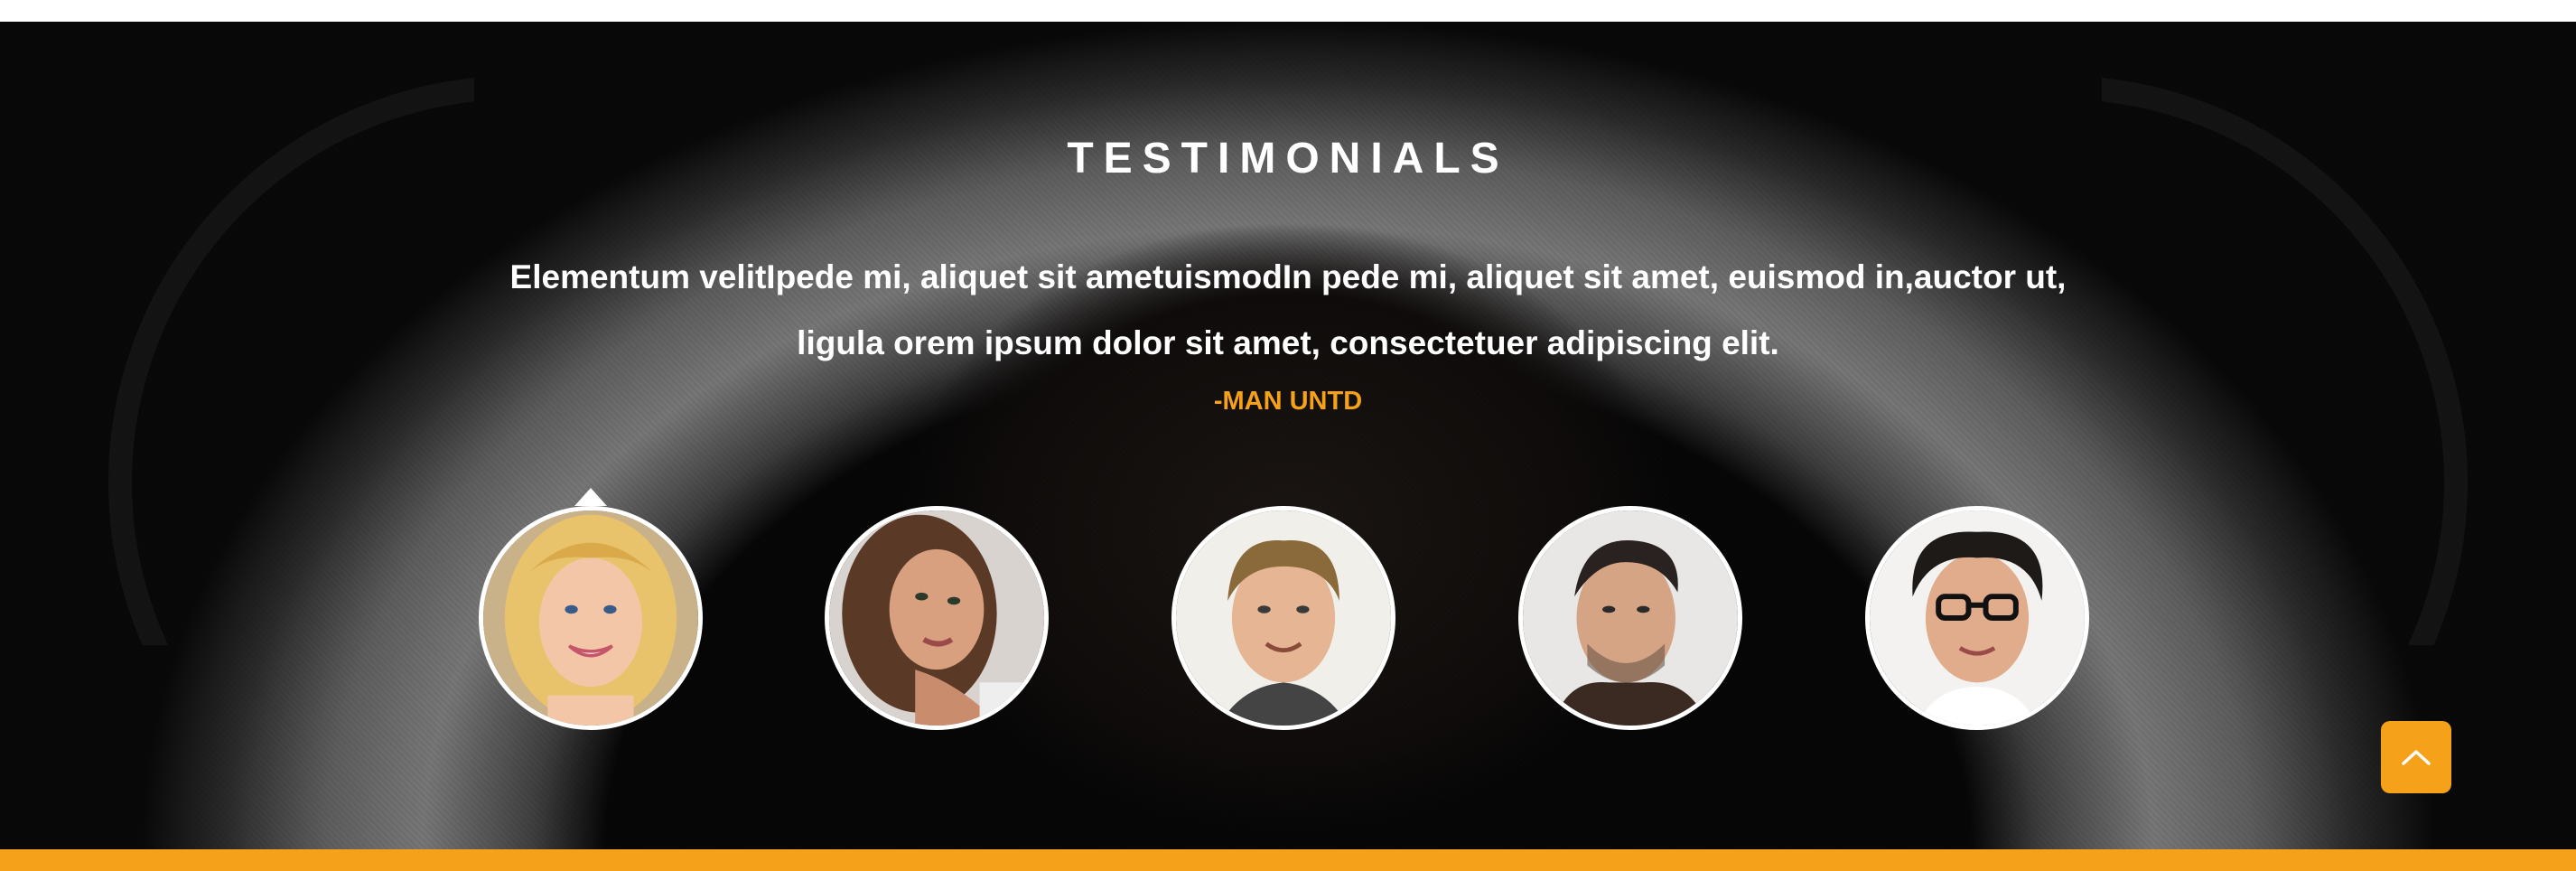 This screenshot has height=871, width=2576. I want to click on avatar-man-dark-hair-icon, so click(1630, 618).